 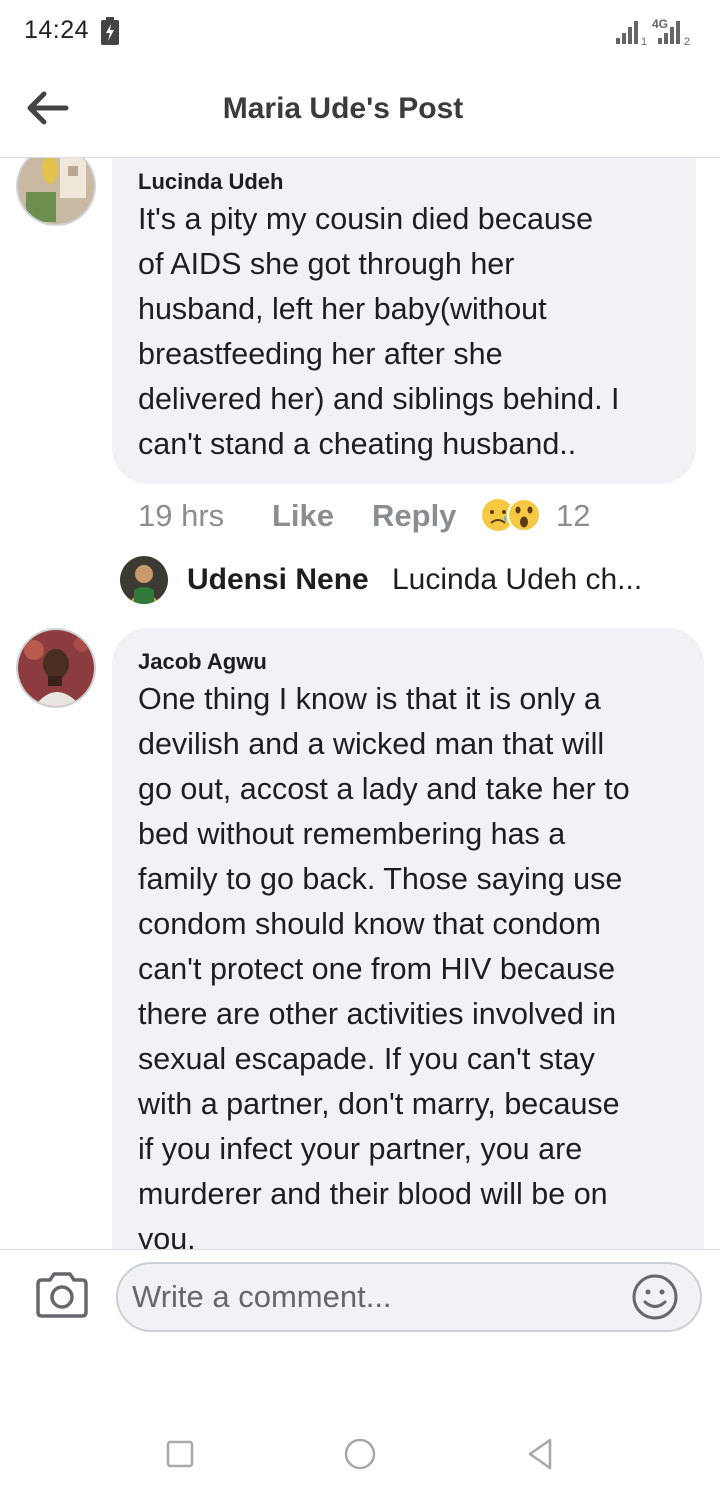 What do you see at coordinates (167, 1235) in the screenshot?
I see `comment-line: you.` at bounding box center [167, 1235].